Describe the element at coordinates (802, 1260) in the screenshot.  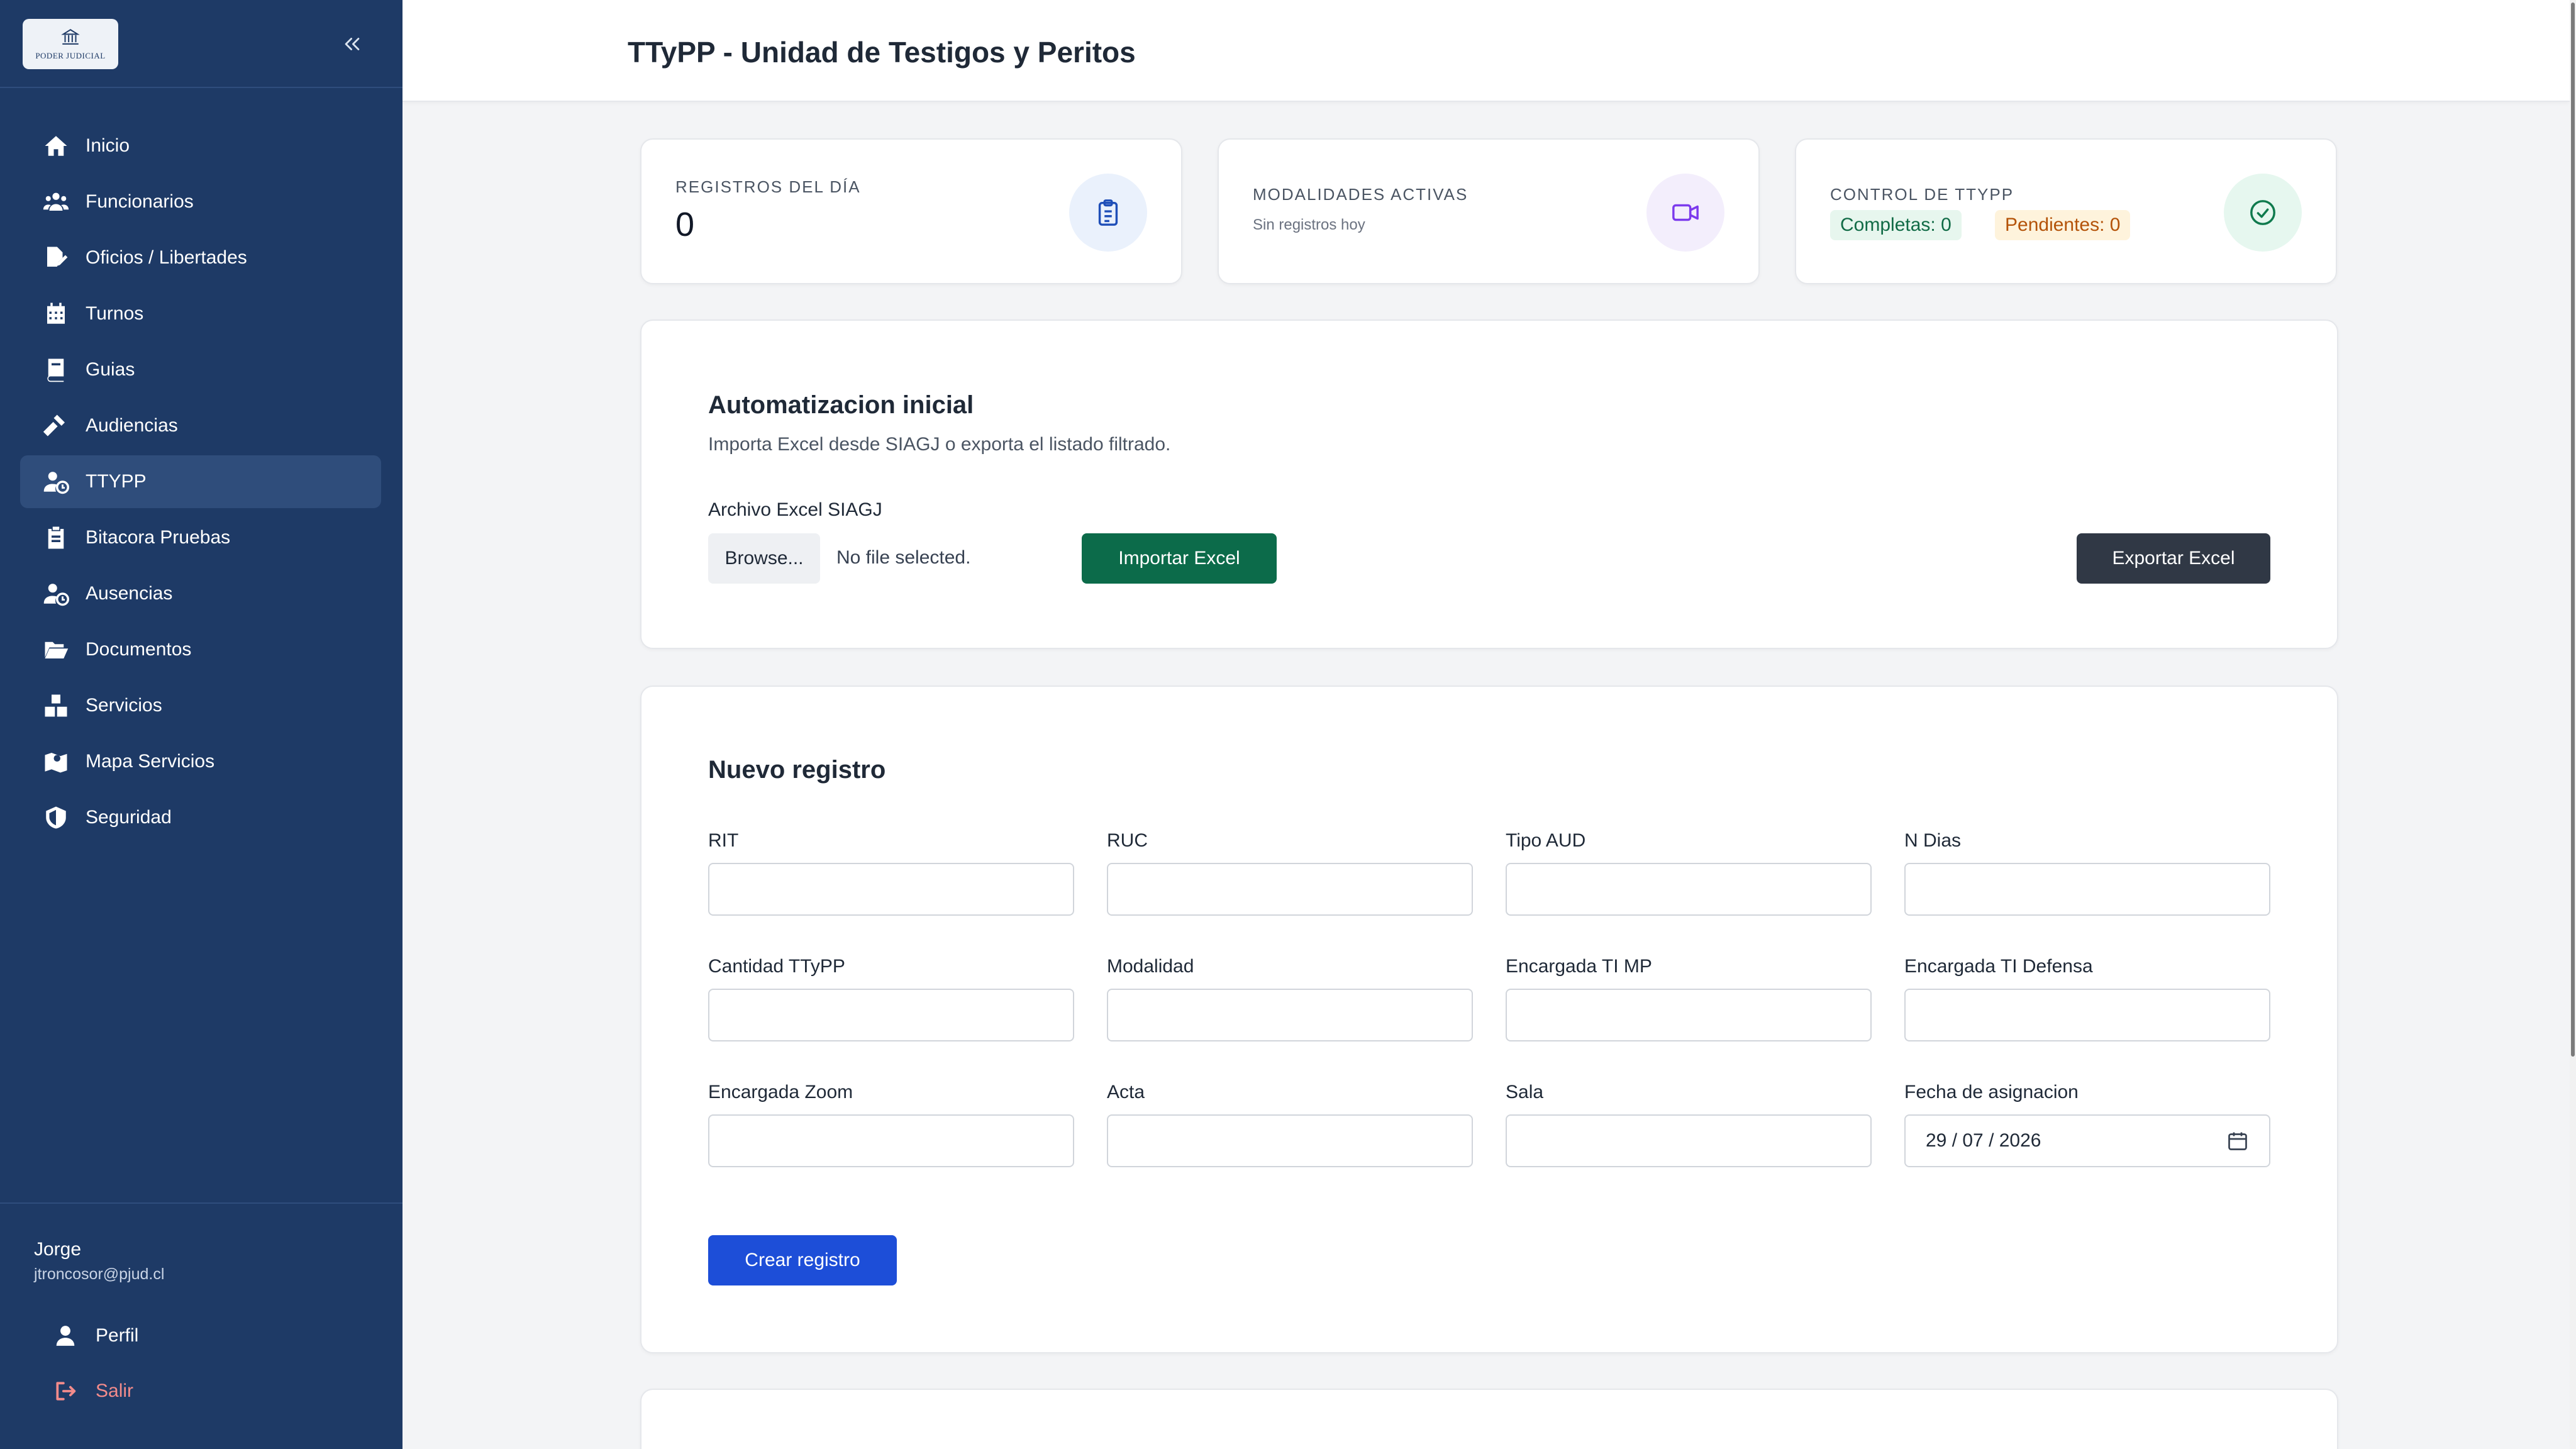
I see `create-record-button: Crear registro` at that location.